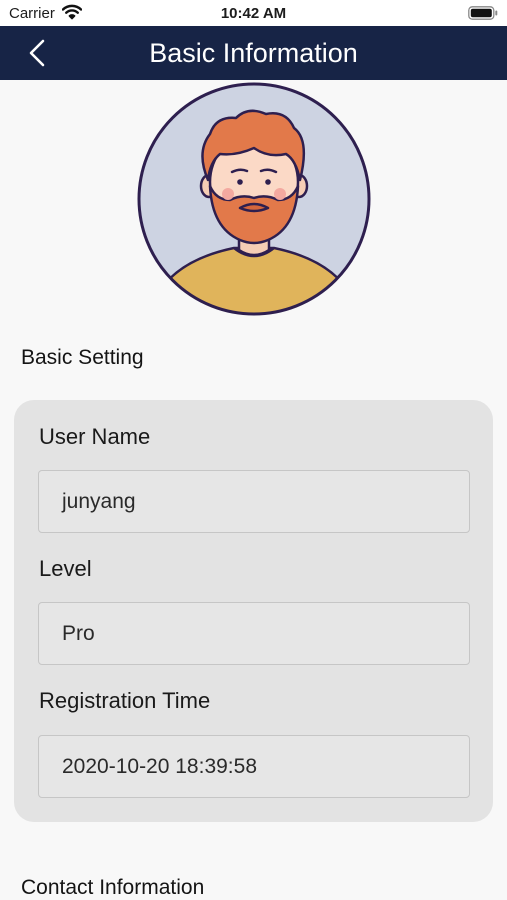  I want to click on status-time: 10:42 AM, so click(253, 13).